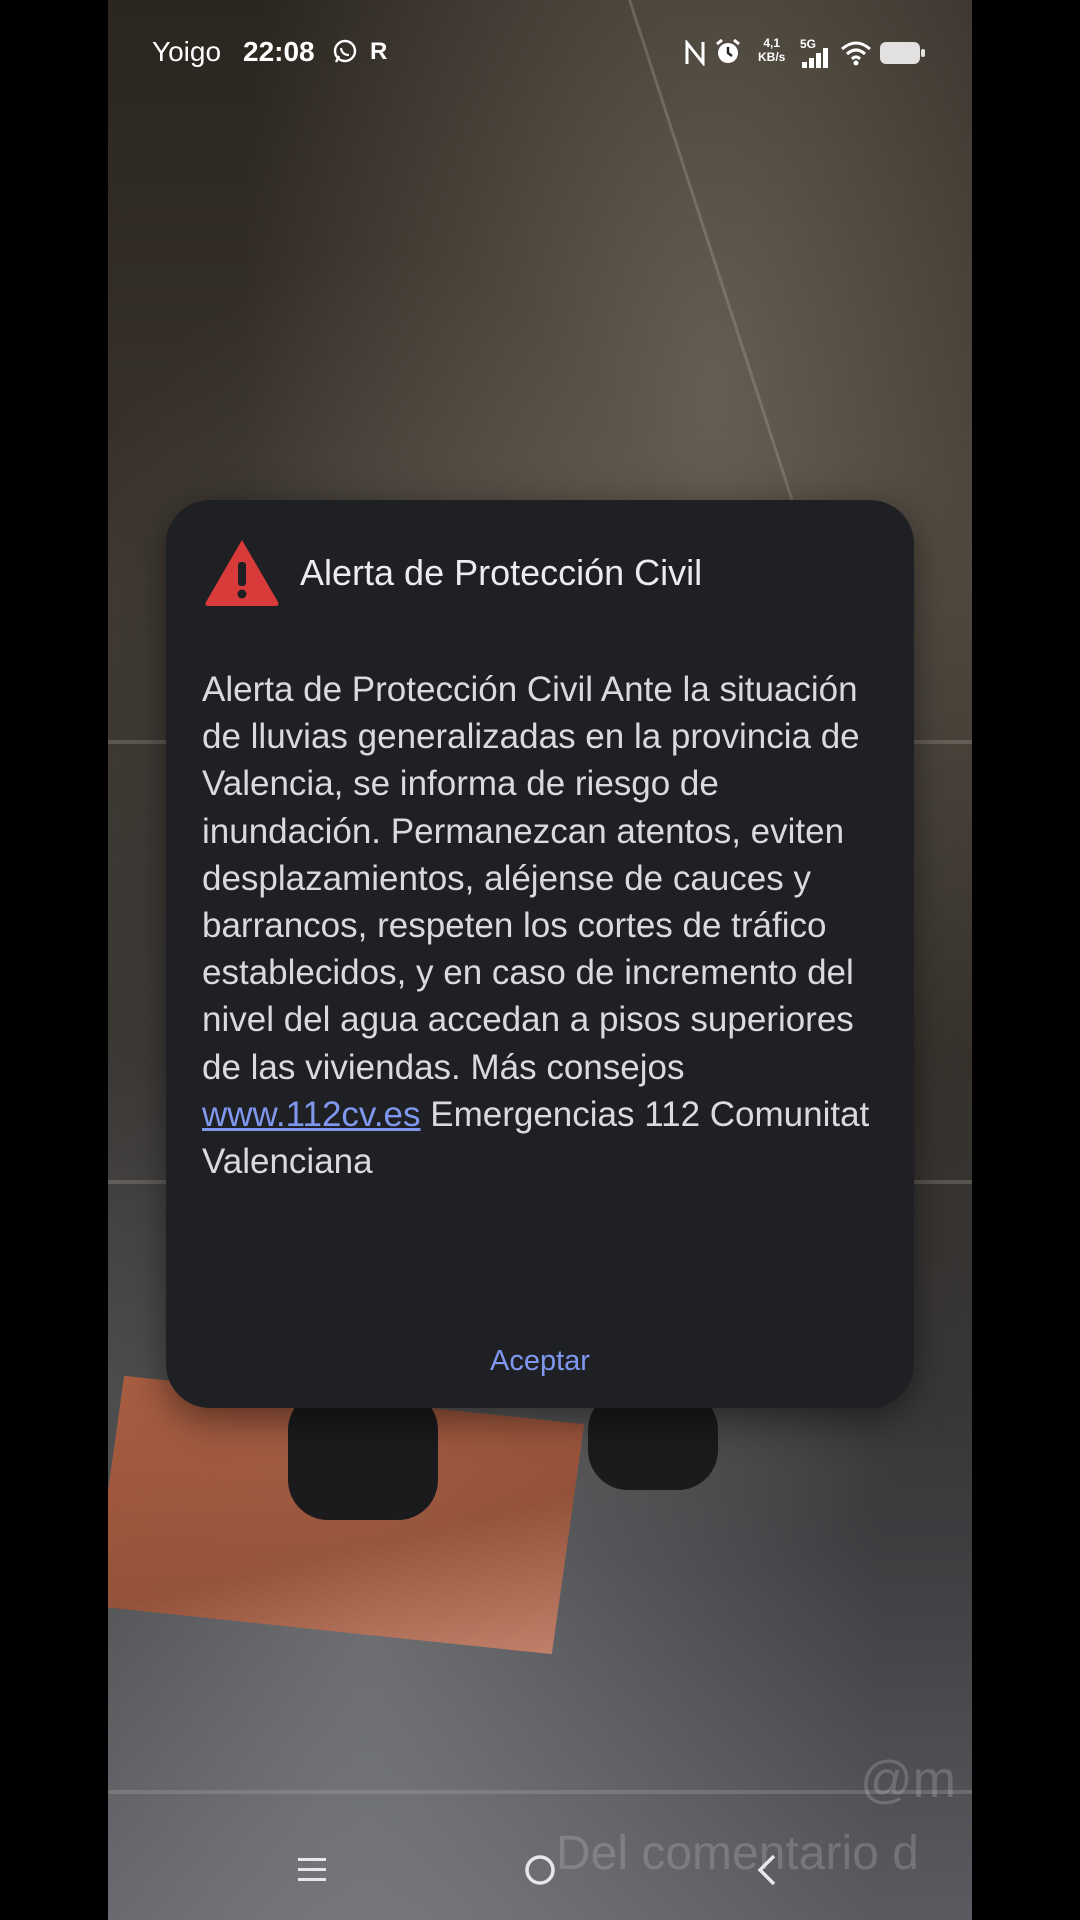  Describe the element at coordinates (540, 55) in the screenshot. I see `status-bar: Yoigo 22:08 R 4,1 KB/s 5G` at that location.